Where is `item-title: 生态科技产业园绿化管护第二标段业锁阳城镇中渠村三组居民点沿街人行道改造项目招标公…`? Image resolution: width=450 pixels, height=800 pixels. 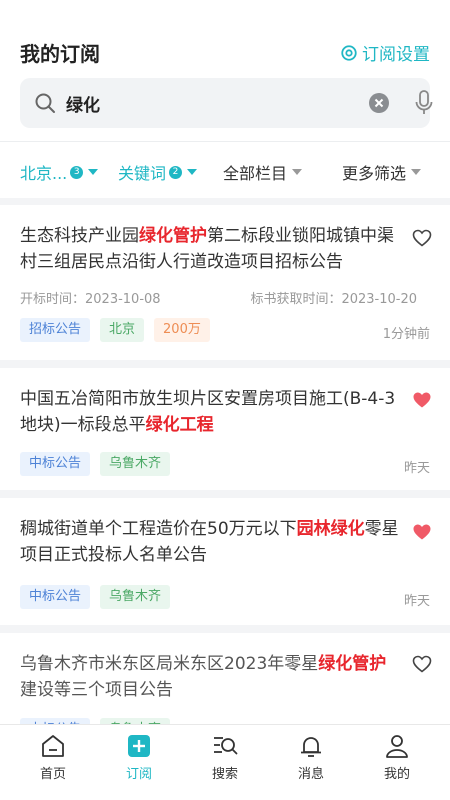 item-title: 生态科技产业园绿化管护第二标段业锁阳城镇中渠村三组居民点沿街人行道改造项目招标公… is located at coordinates (207, 249).